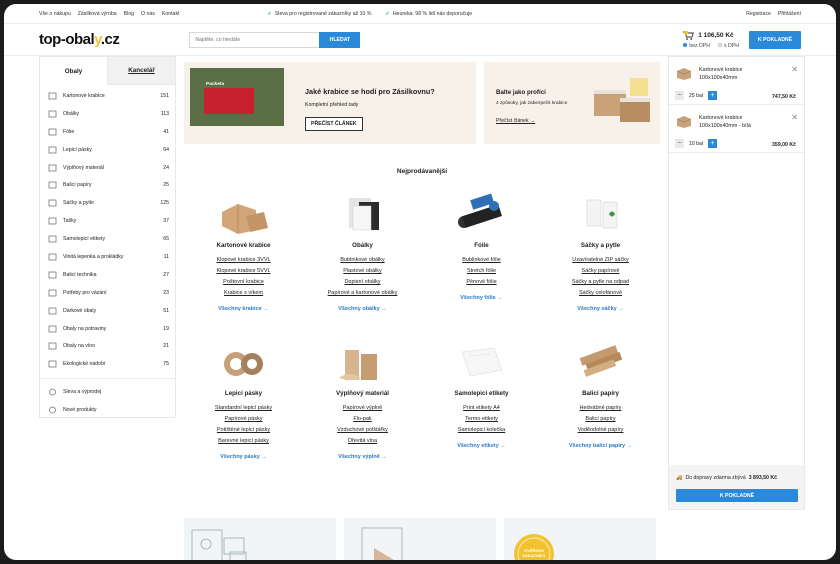  What do you see at coordinates (600, 309) in the screenshot?
I see `show-all-link: Všechny sáčky →` at bounding box center [600, 309].